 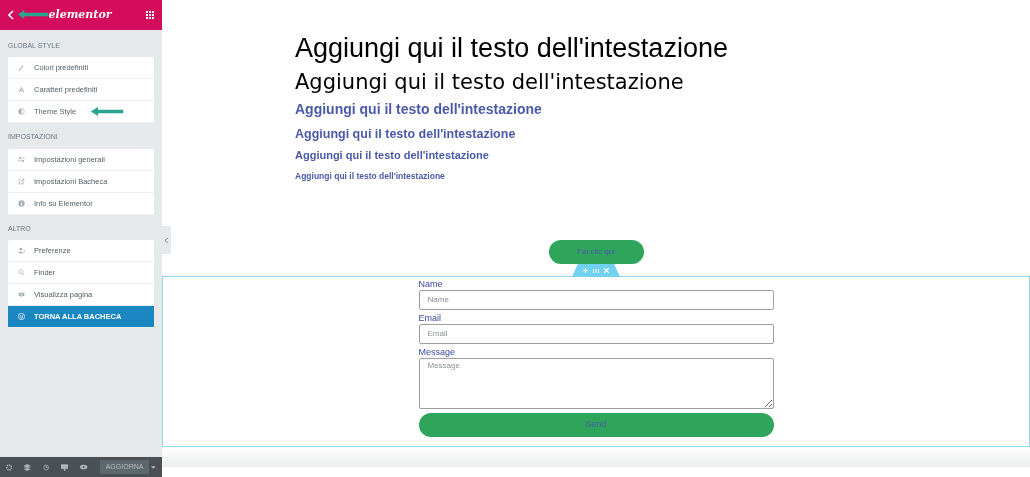 I want to click on user-icon, so click(x=21, y=251).